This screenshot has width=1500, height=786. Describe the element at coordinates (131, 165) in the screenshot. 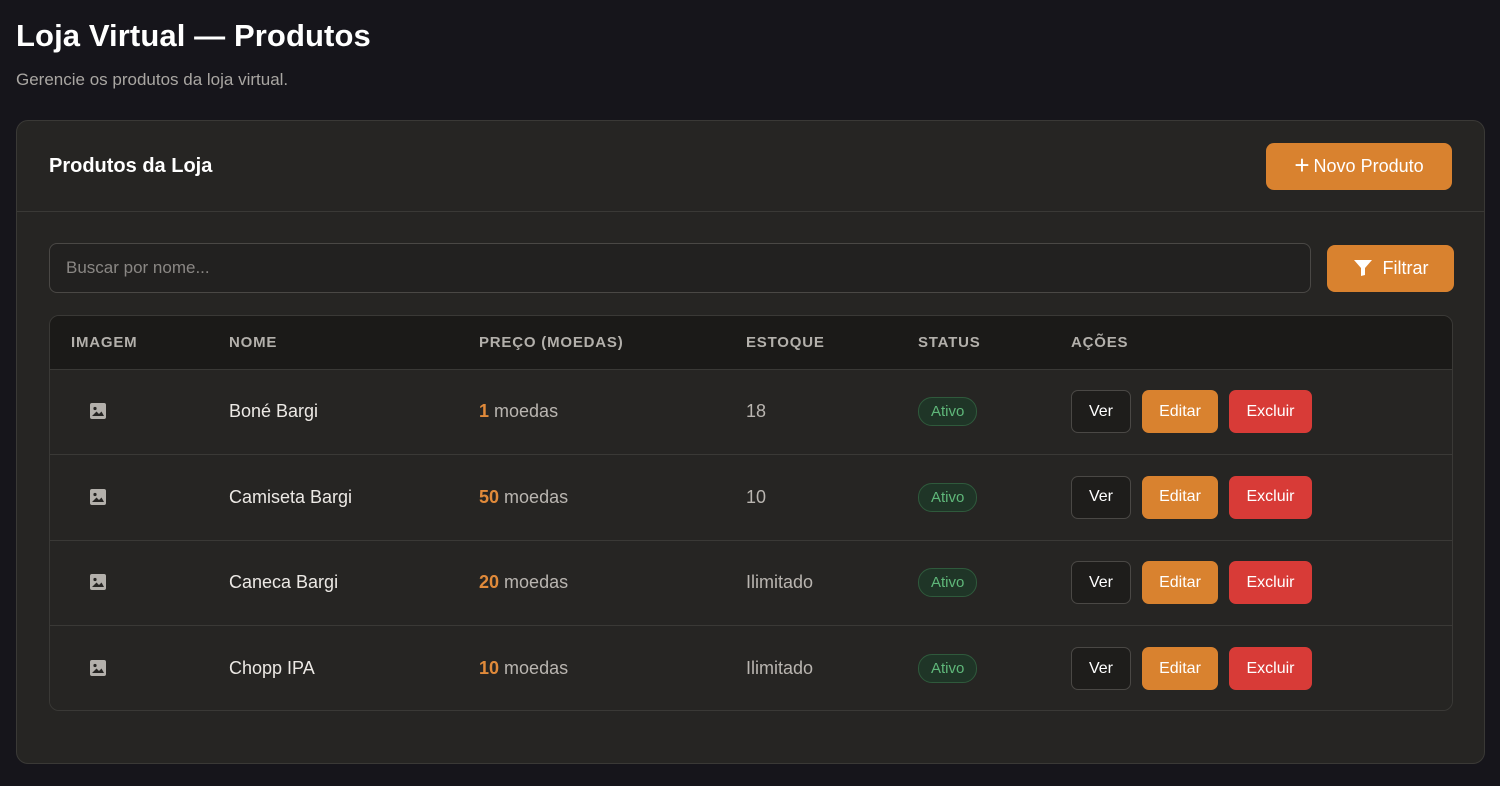

I see `card-title: Produtos da Loja` at that location.